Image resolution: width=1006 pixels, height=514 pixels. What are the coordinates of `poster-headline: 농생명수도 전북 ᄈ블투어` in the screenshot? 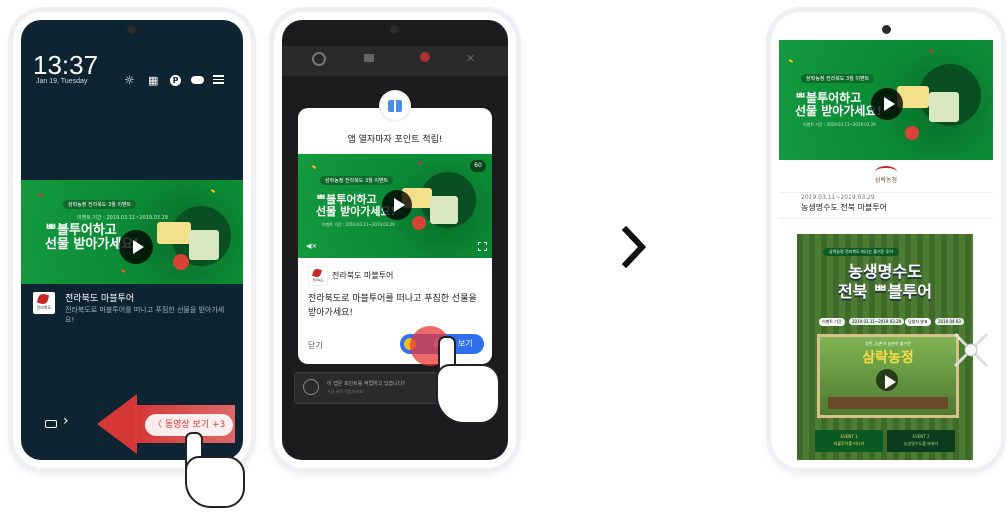 It's located at (885, 281).